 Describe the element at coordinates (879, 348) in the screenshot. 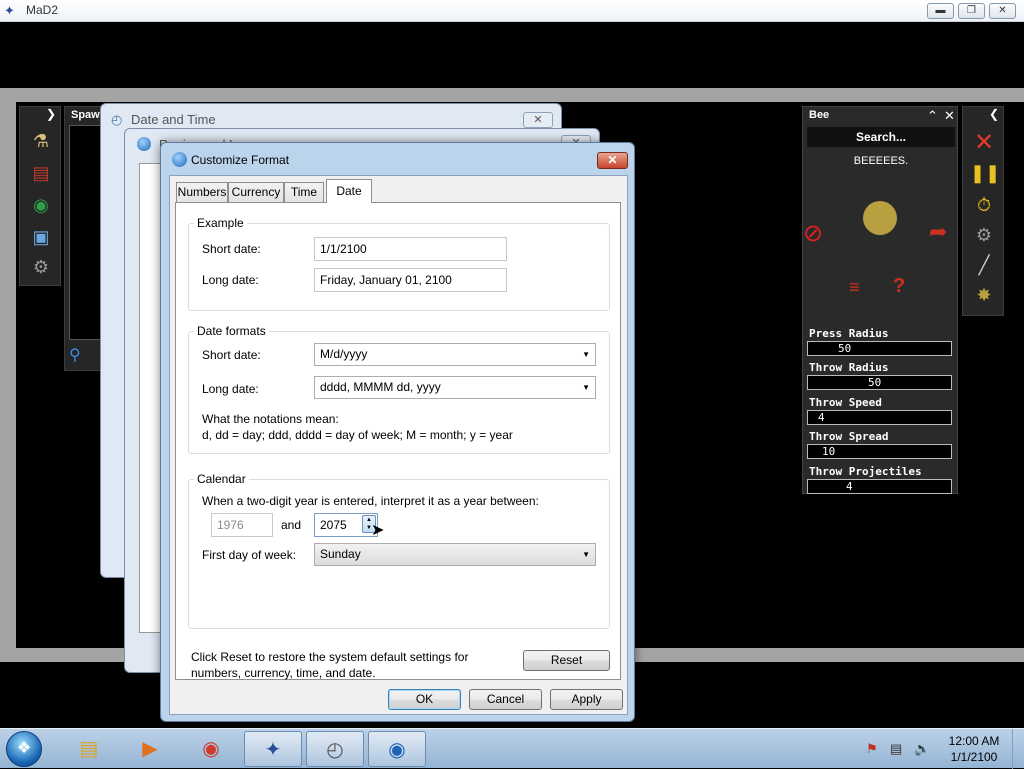

I see `press-radius-field: 50` at that location.